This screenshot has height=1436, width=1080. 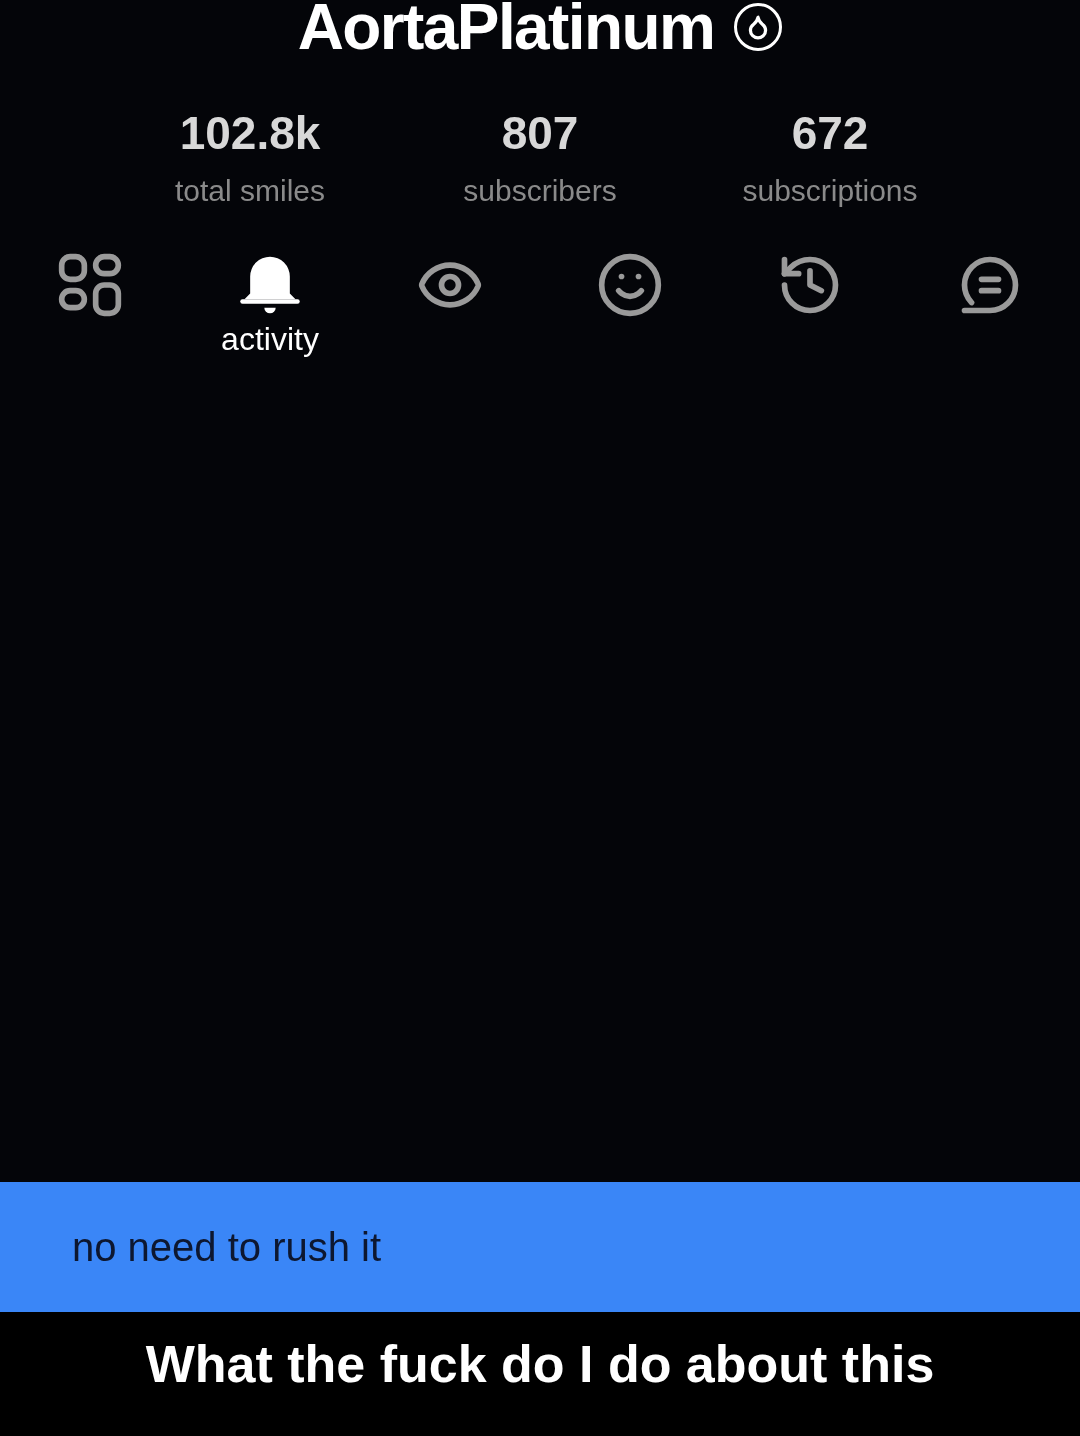 I want to click on stat-label: total smiles, so click(x=249, y=191).